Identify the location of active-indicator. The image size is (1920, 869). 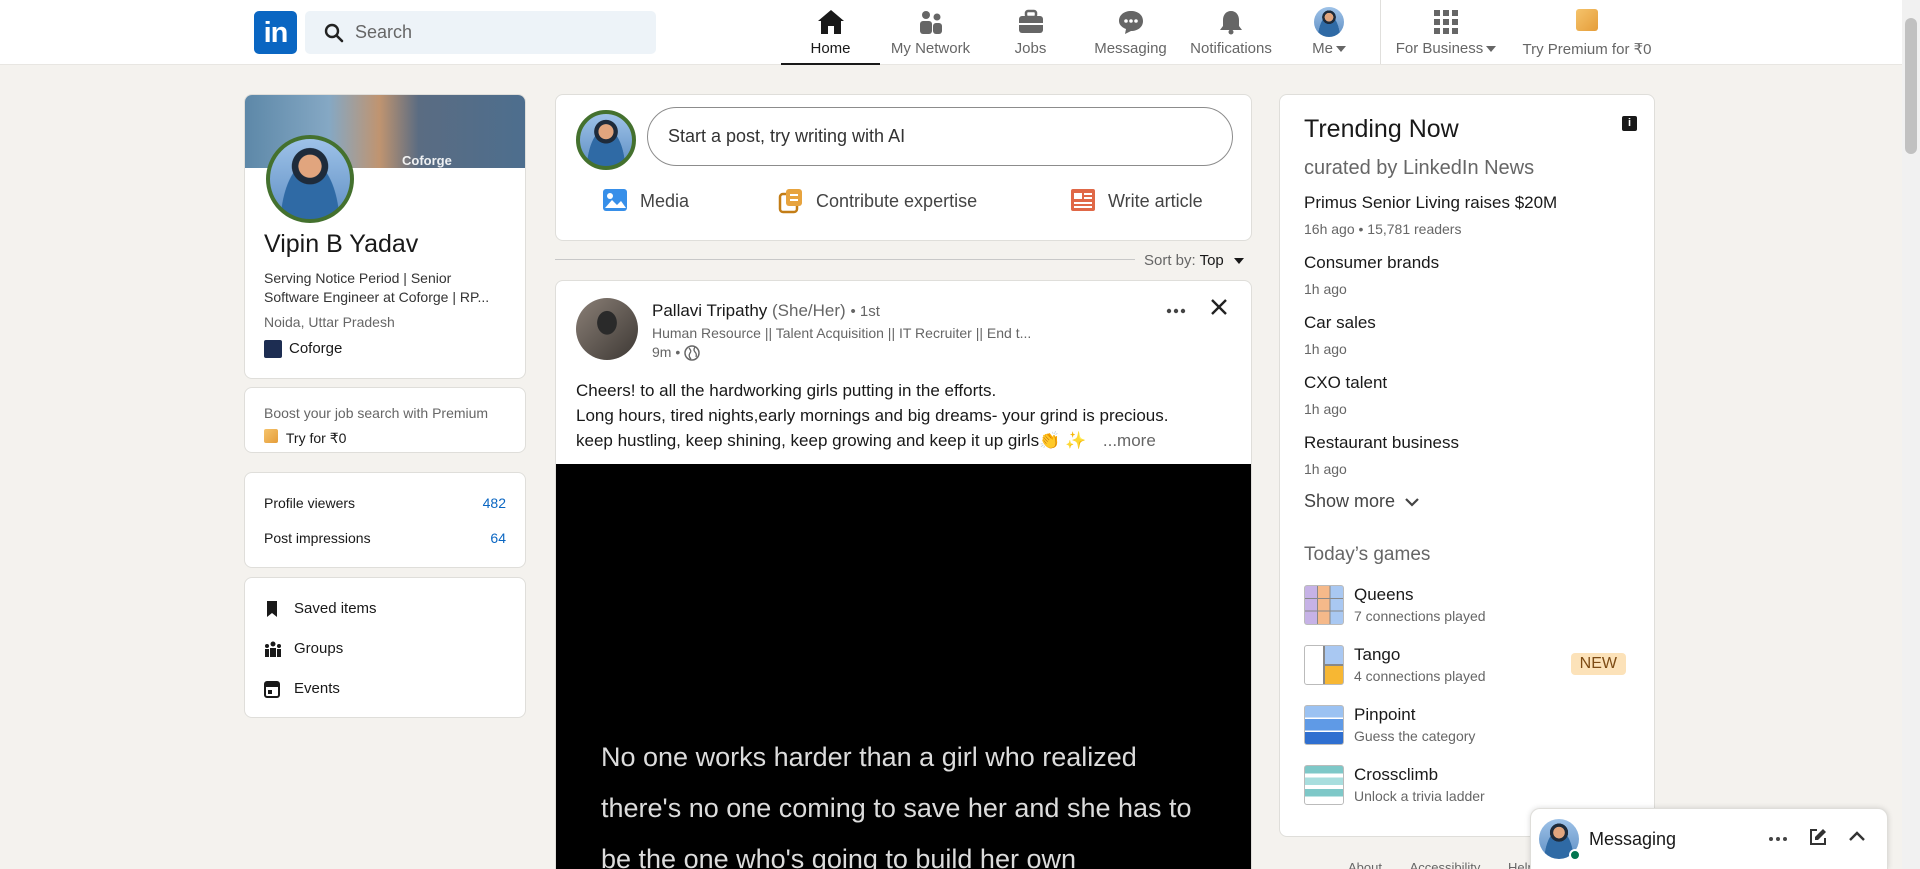
(830, 64).